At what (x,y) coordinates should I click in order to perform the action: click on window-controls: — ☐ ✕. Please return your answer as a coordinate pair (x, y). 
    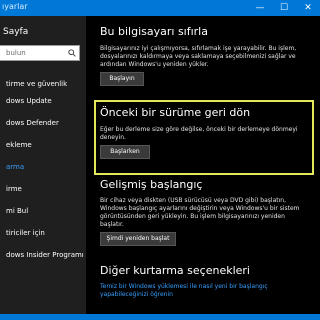
    Looking at the image, I should click on (284, 8).